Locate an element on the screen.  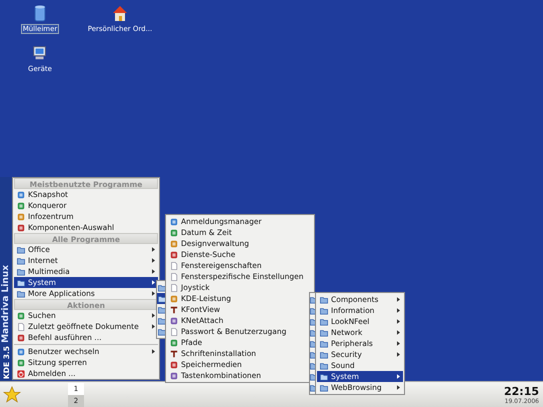
trash-can-icon is located at coordinates (40, 13).